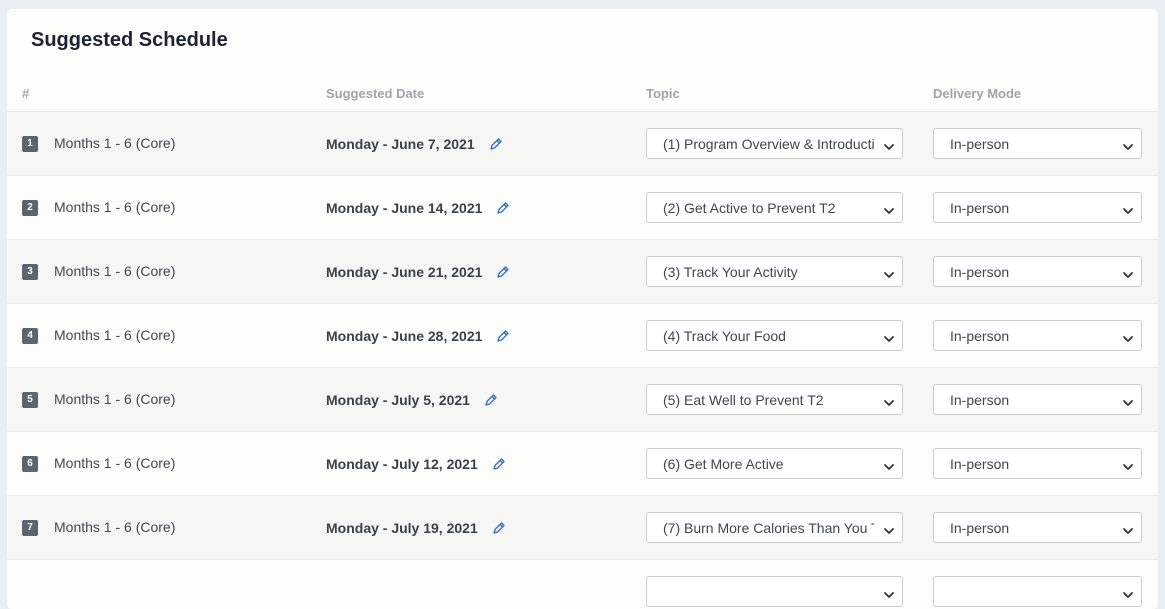 The image size is (1165, 609). Describe the element at coordinates (402, 528) in the screenshot. I see `date-text: Monday - July 19, 2021` at that location.